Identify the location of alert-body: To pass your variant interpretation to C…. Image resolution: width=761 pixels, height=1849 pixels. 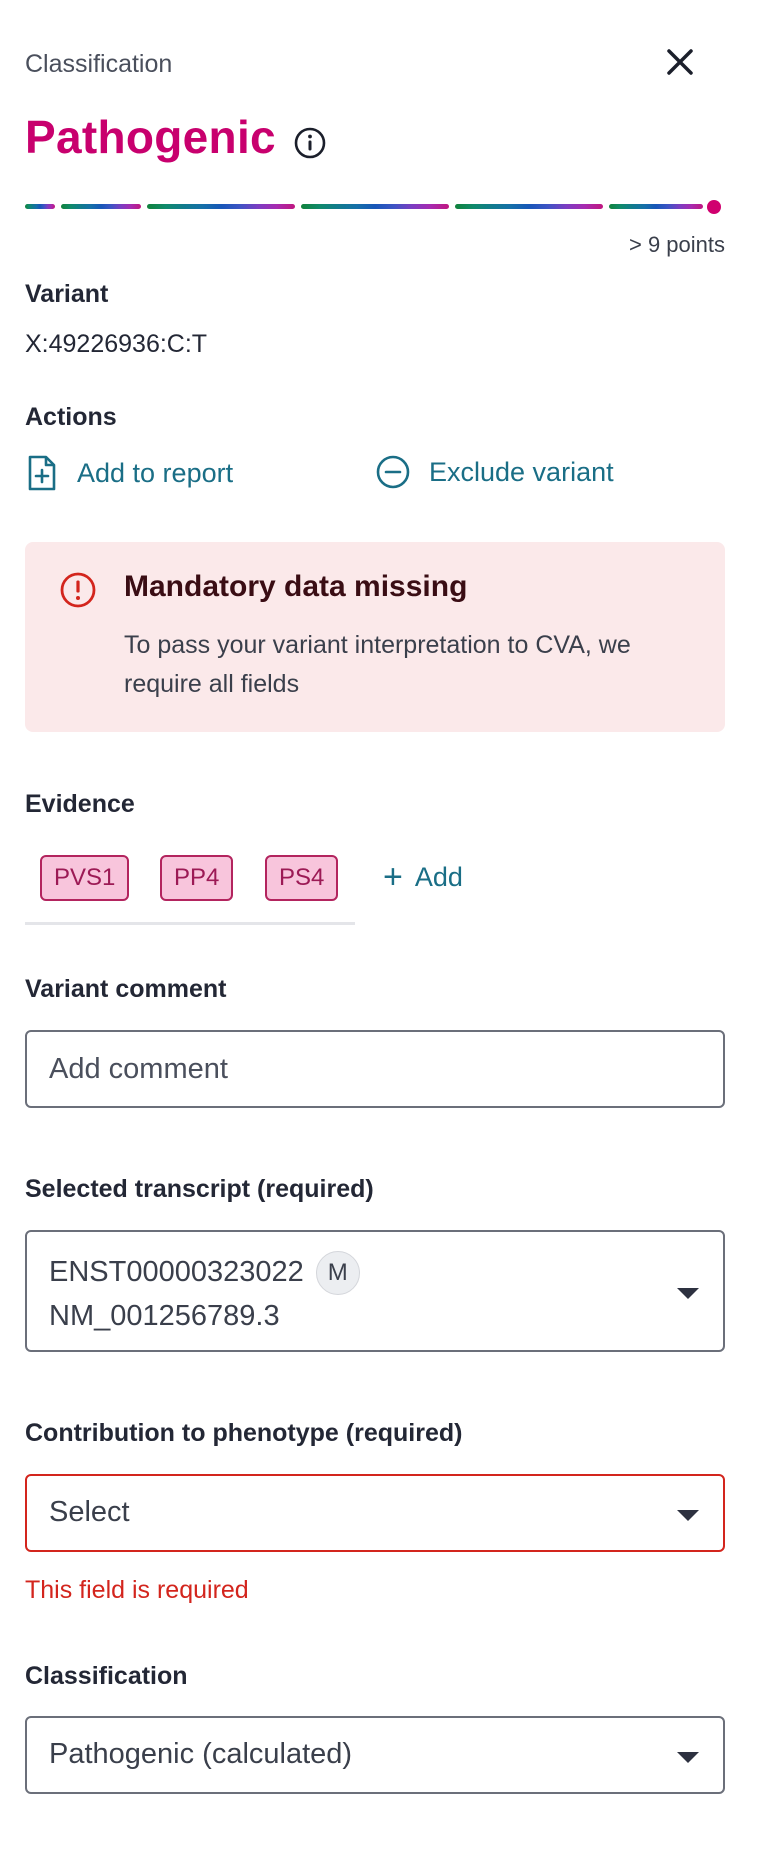
(377, 664).